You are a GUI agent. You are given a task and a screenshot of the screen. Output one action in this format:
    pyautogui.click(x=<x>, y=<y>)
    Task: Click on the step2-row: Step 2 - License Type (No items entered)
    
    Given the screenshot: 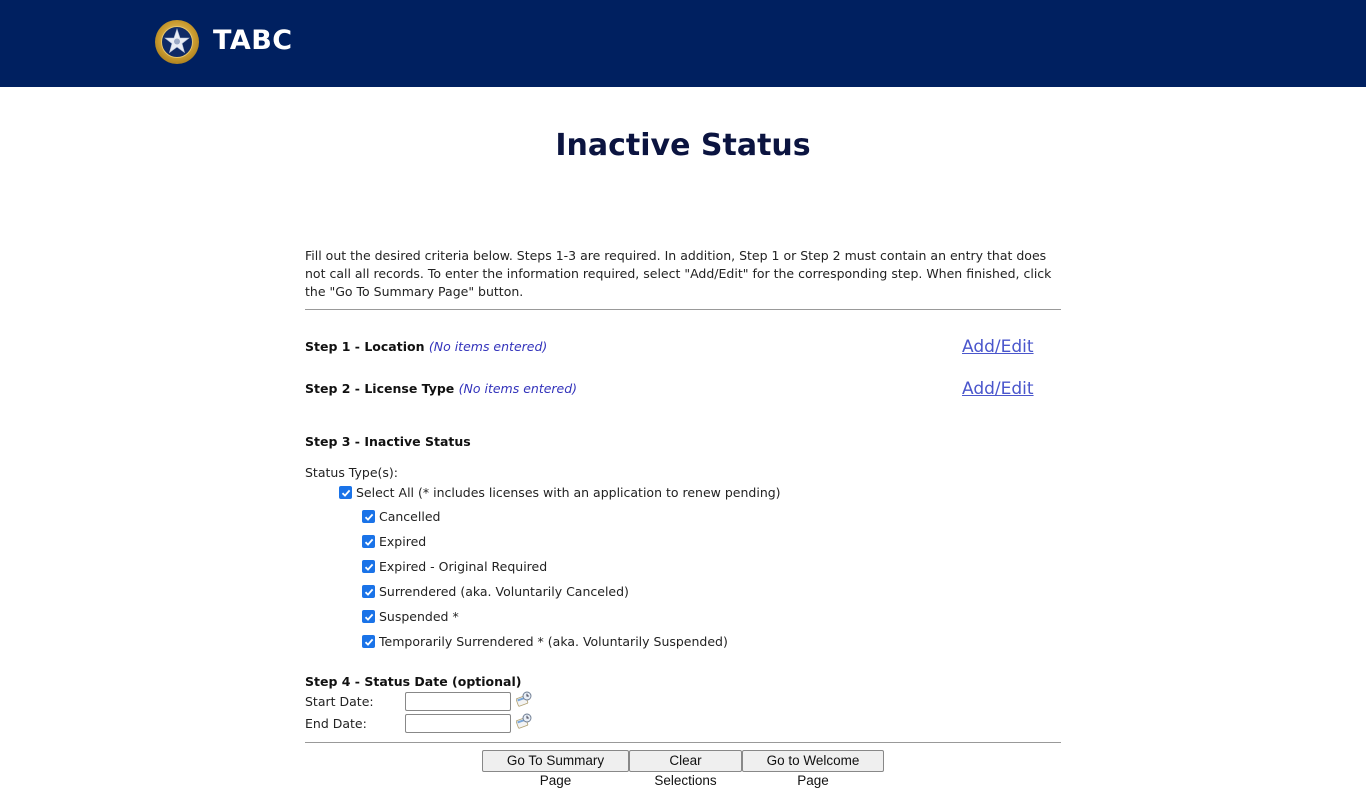 What is the action you would take?
    pyautogui.click(x=441, y=388)
    